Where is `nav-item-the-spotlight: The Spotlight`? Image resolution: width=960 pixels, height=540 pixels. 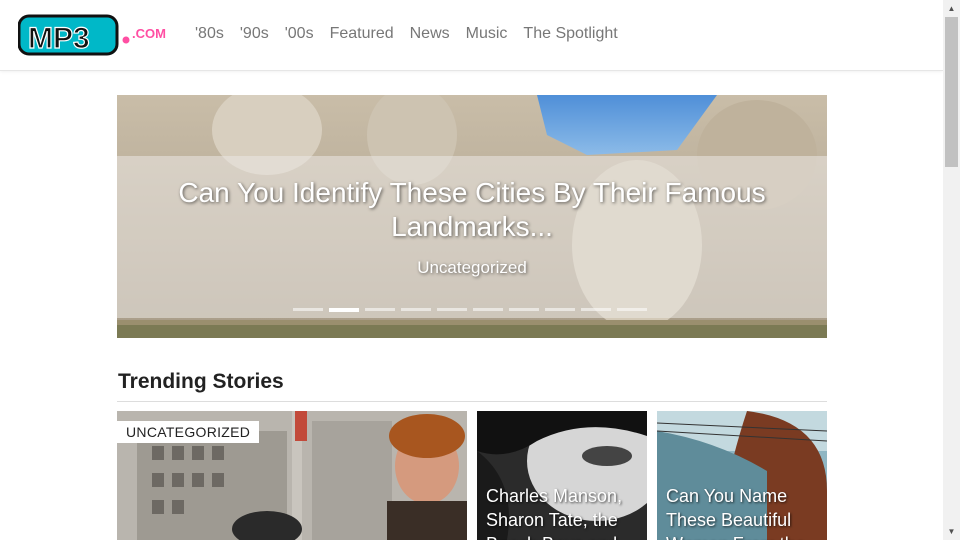 nav-item-the-spotlight: The Spotlight is located at coordinates (570, 34).